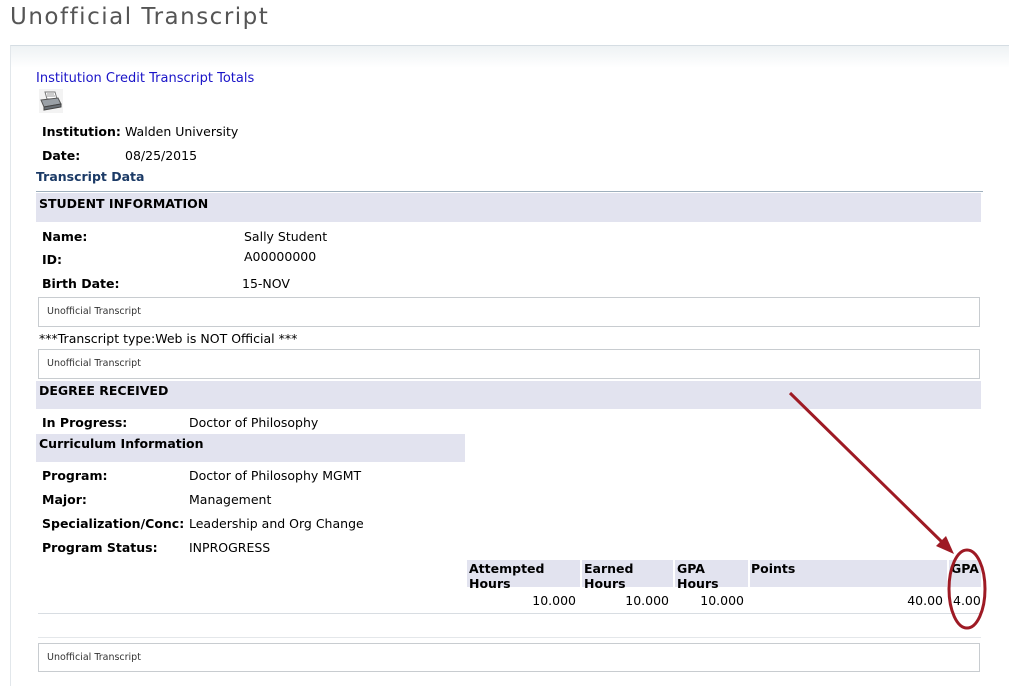  What do you see at coordinates (867, 468) in the screenshot?
I see `annotation-arrow-line` at bounding box center [867, 468].